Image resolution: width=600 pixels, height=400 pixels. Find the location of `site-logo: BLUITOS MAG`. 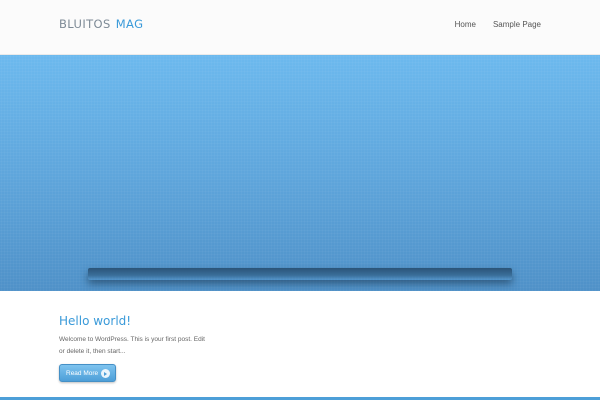

site-logo: BLUITOS MAG is located at coordinates (101, 24).